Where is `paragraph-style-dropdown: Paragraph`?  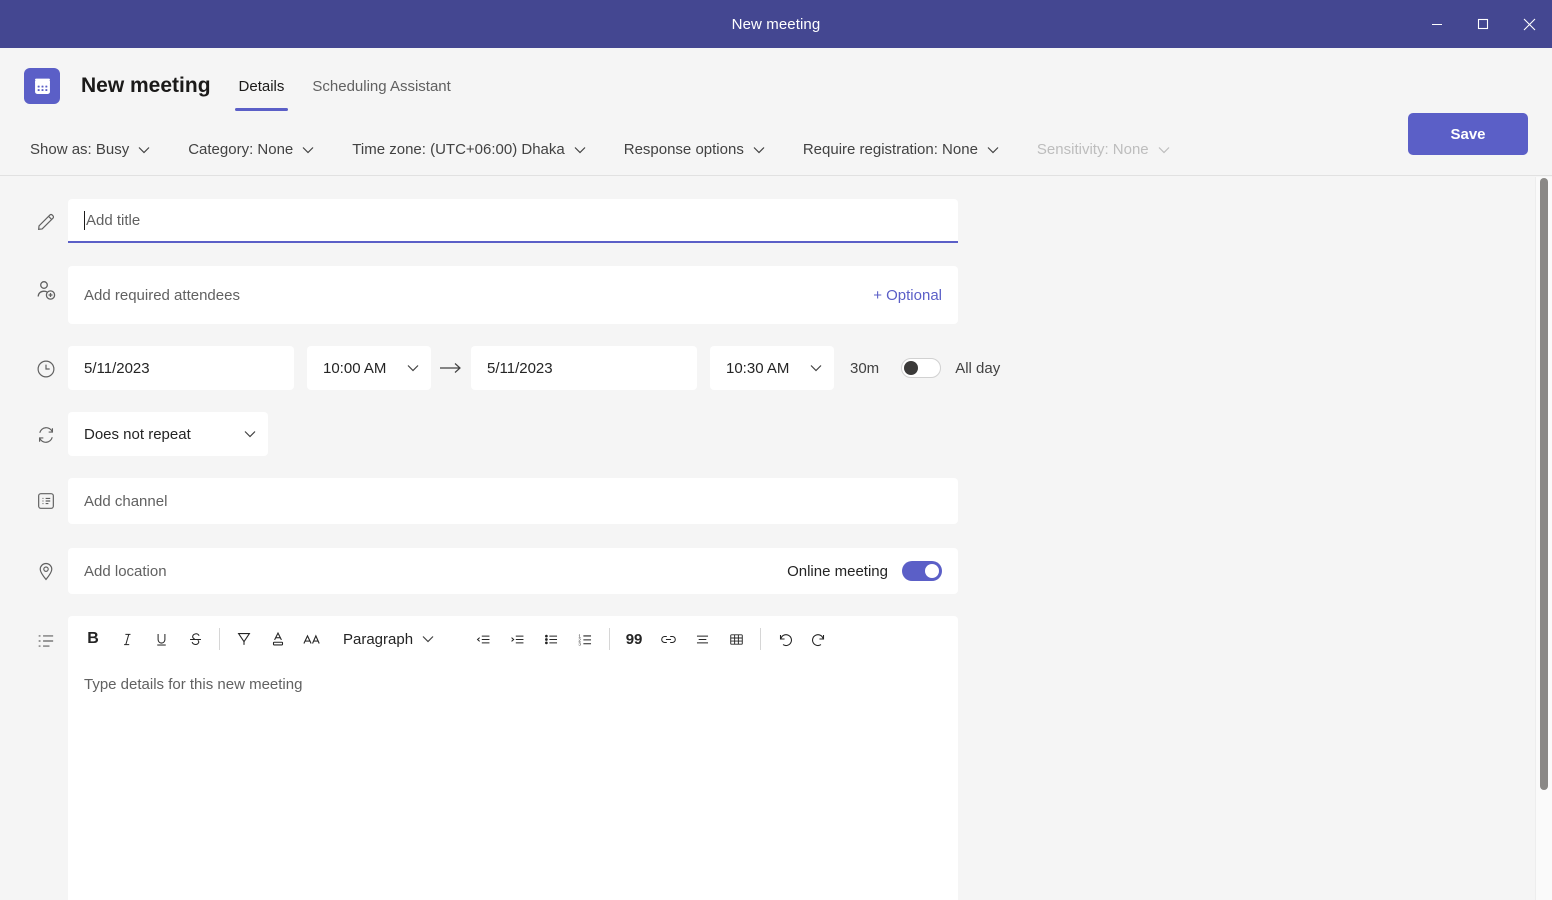 paragraph-style-dropdown: Paragraph is located at coordinates (388, 639).